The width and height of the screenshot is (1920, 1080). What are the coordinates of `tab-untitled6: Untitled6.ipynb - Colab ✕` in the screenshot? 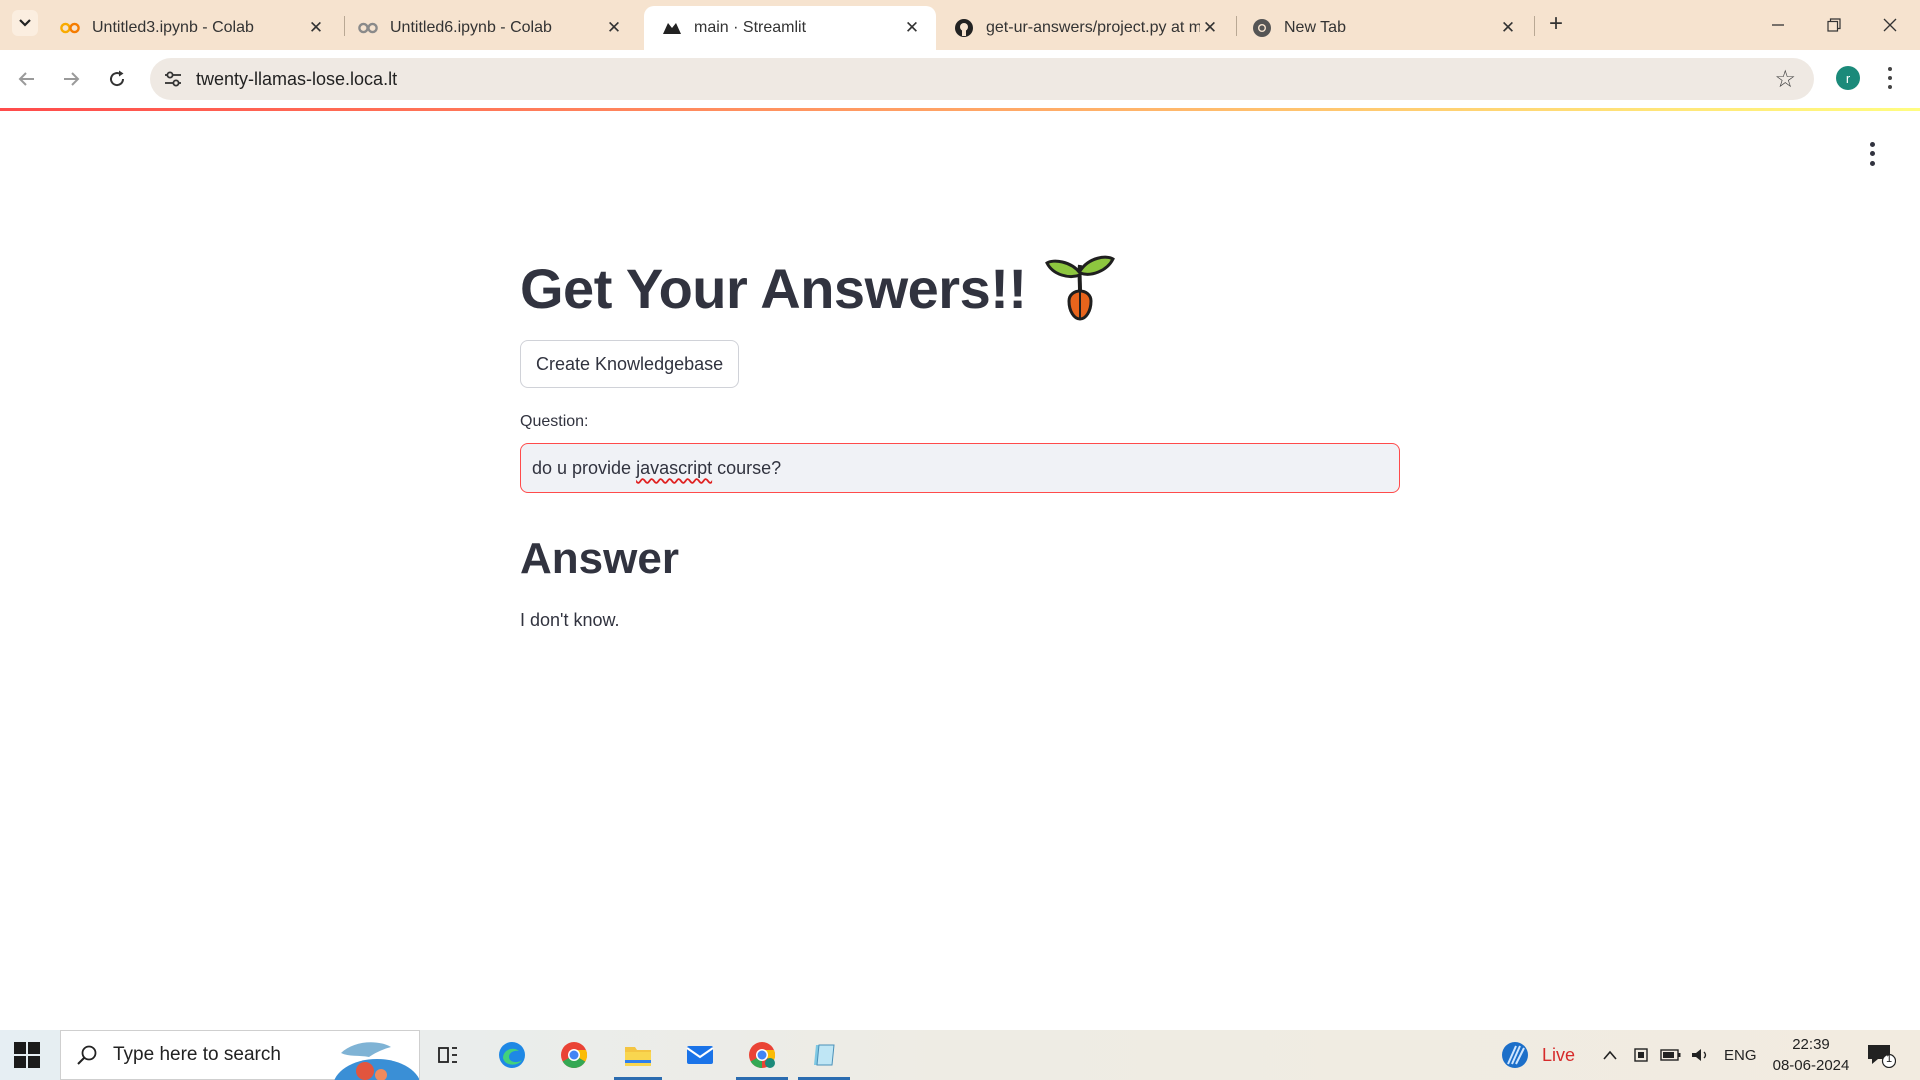 It's located at (489, 28).